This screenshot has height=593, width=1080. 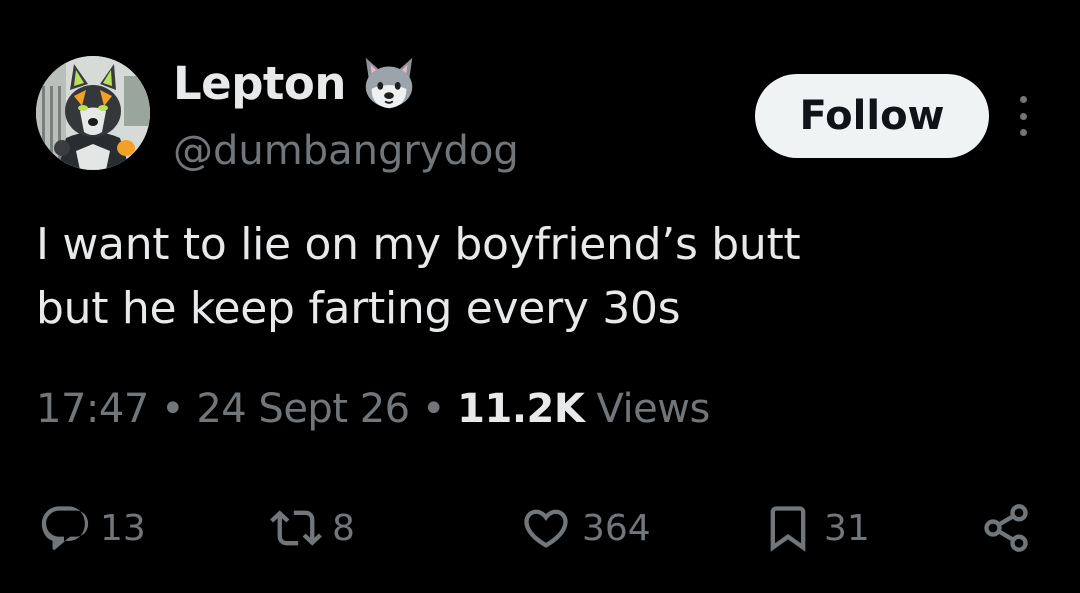 I want to click on share-icon, so click(x=1006, y=528).